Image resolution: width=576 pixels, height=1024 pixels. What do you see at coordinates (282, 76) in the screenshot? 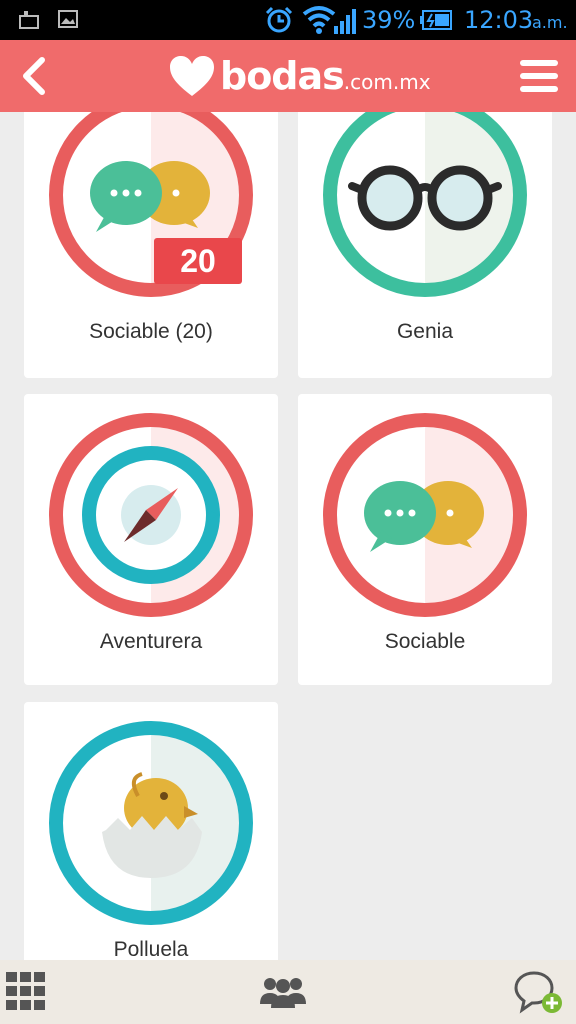
I see `logo-text: bodas` at bounding box center [282, 76].